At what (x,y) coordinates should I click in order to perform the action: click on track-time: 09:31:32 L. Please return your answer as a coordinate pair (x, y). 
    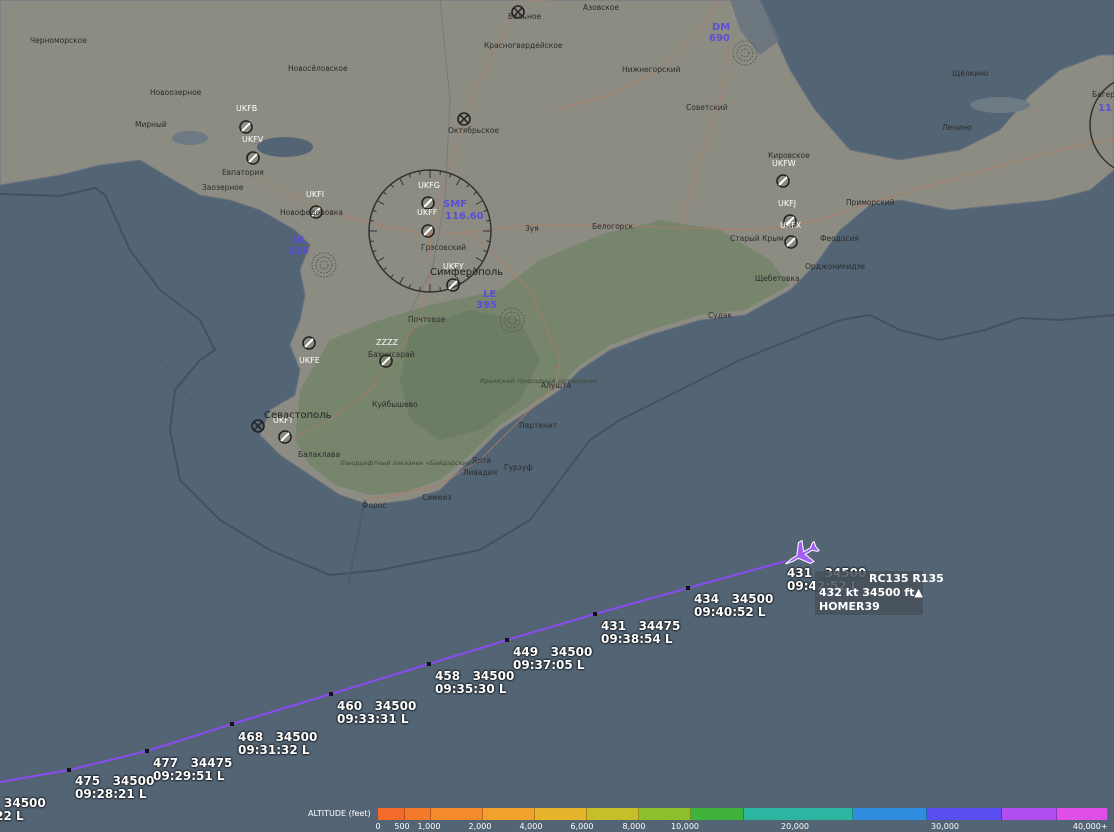
    Looking at the image, I should click on (274, 750).